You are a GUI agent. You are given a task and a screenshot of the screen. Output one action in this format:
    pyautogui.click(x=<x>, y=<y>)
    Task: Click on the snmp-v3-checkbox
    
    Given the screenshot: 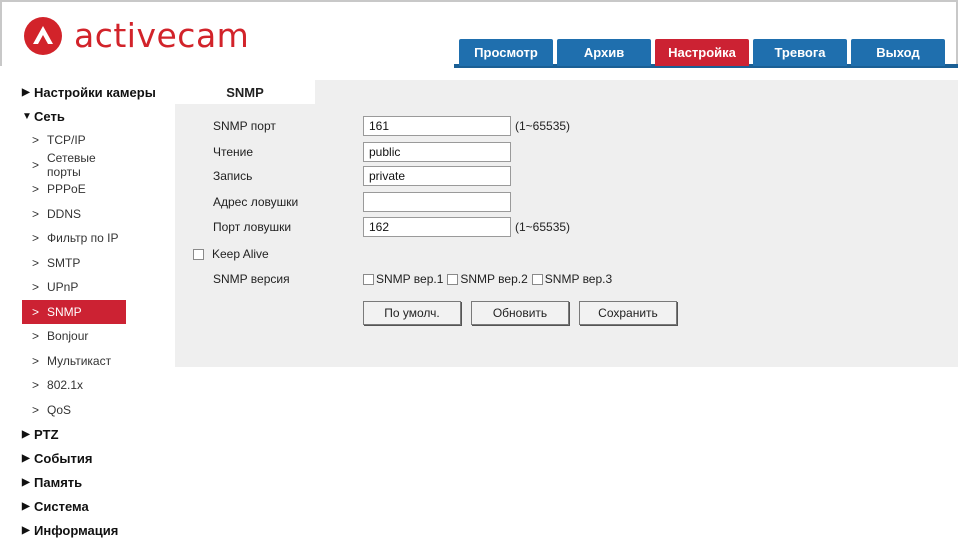 What is the action you would take?
    pyautogui.click(x=537, y=279)
    